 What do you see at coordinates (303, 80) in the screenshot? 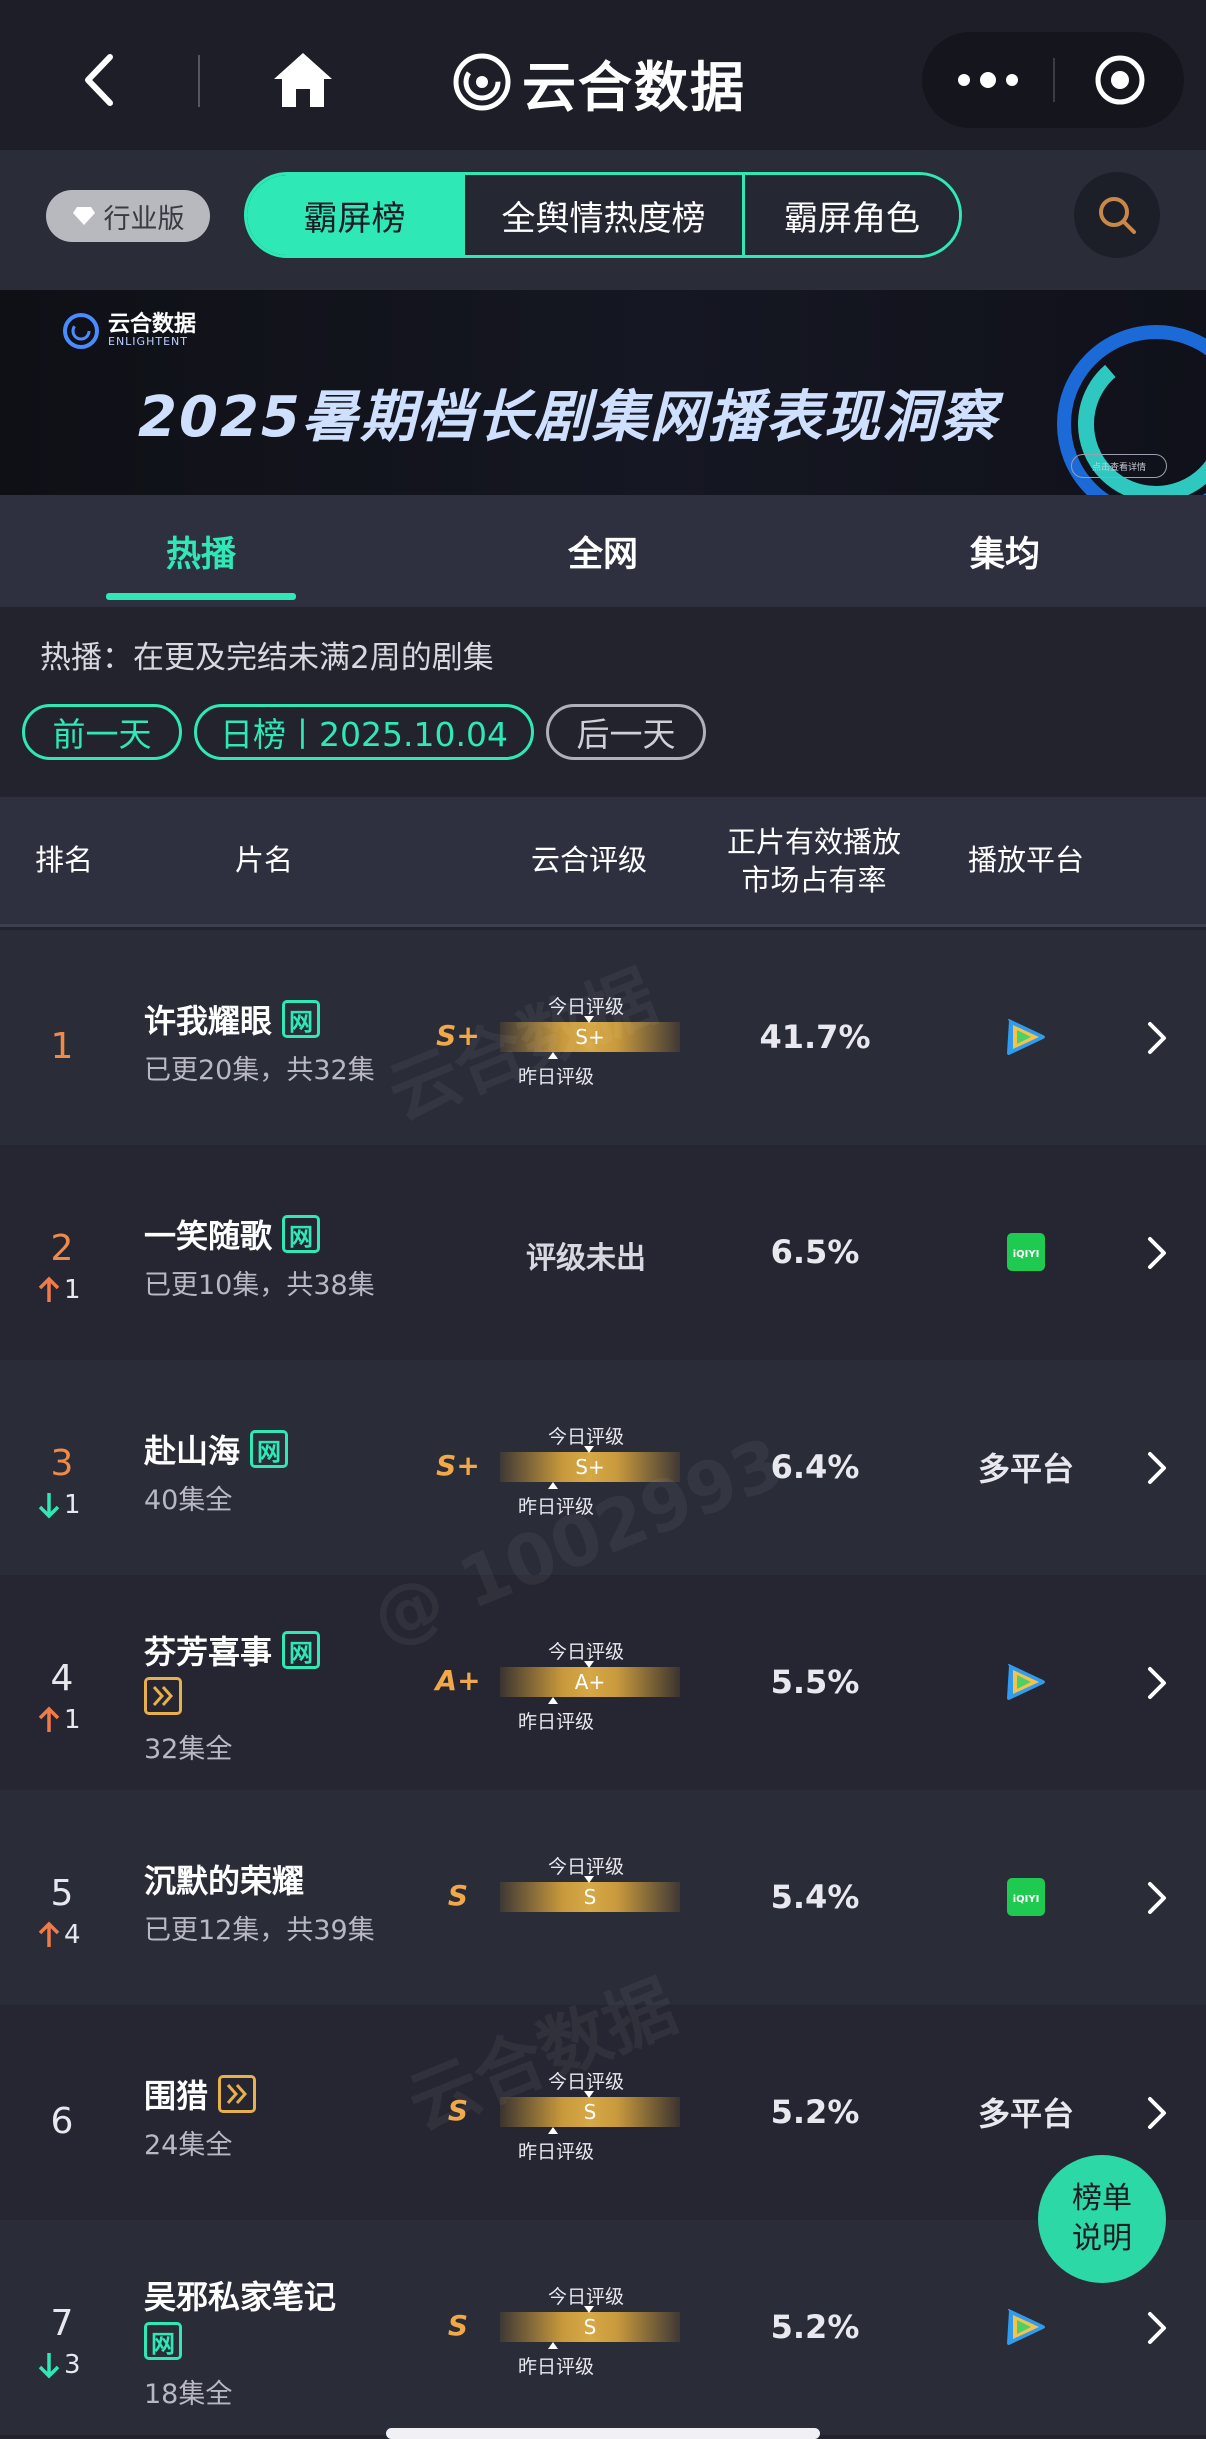
I see `home-icon` at bounding box center [303, 80].